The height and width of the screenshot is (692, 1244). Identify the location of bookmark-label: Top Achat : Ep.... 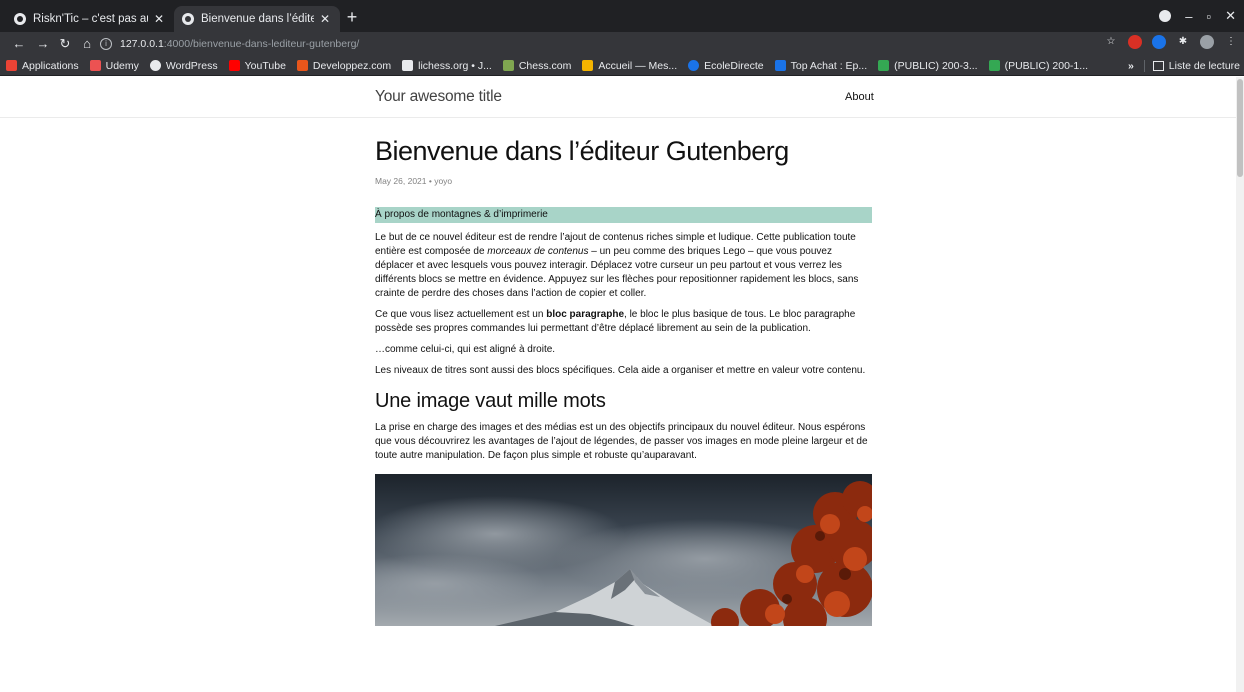
(829, 65).